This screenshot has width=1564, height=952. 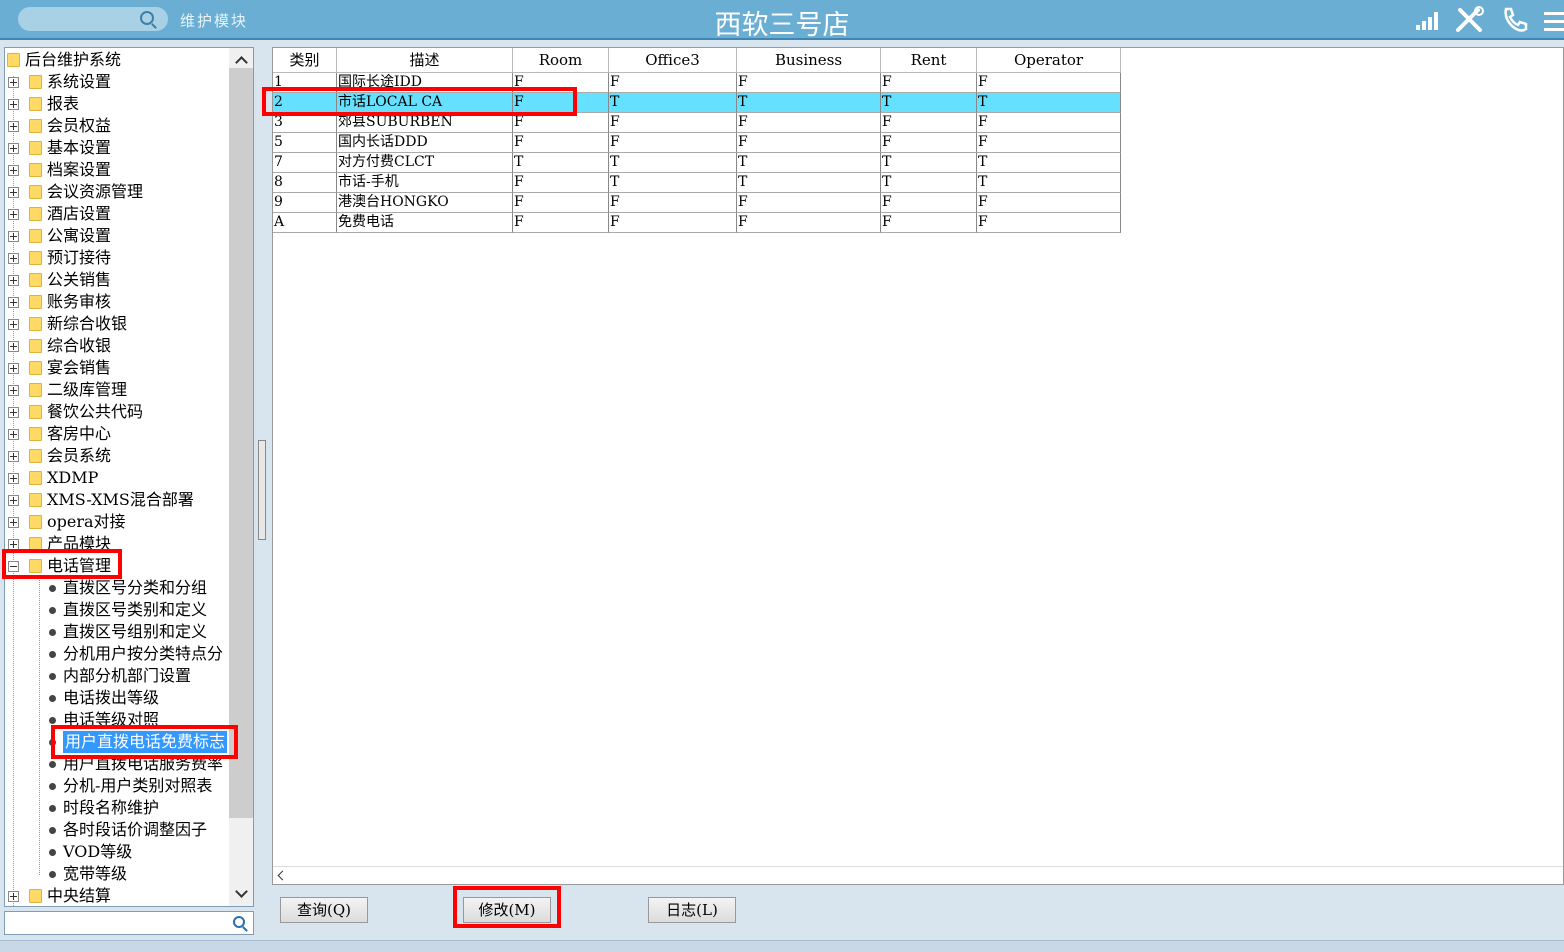 What do you see at coordinates (1049, 60) in the screenshot?
I see `column-header: Operator` at bounding box center [1049, 60].